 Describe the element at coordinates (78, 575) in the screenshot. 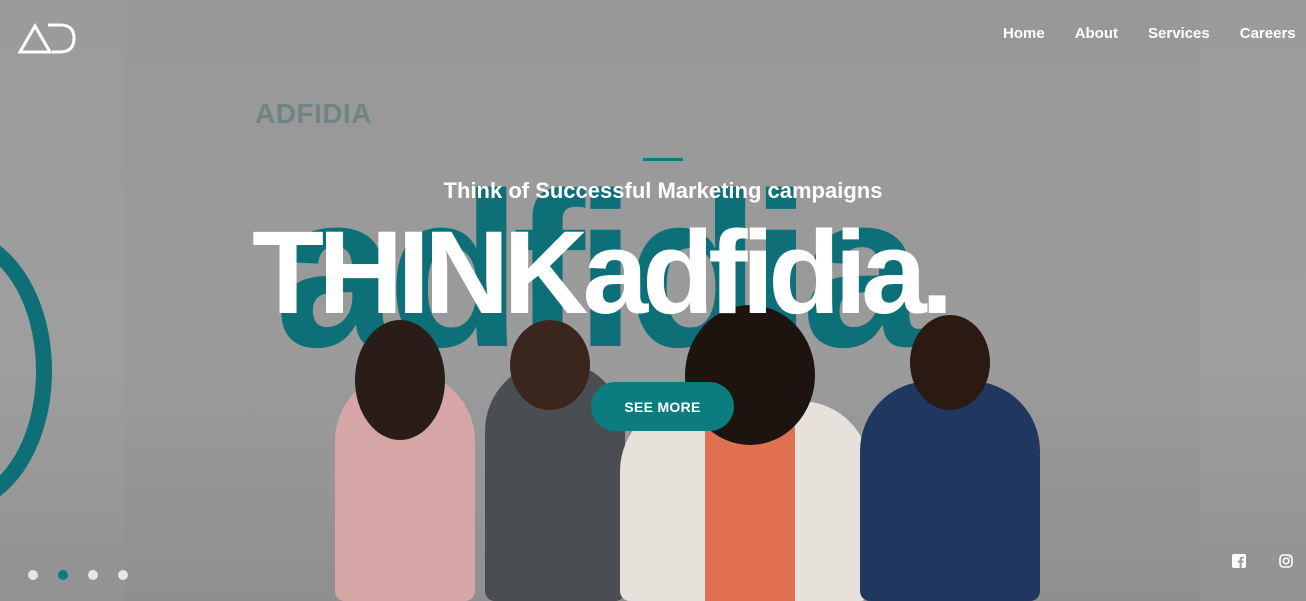

I see `slider-dots` at that location.